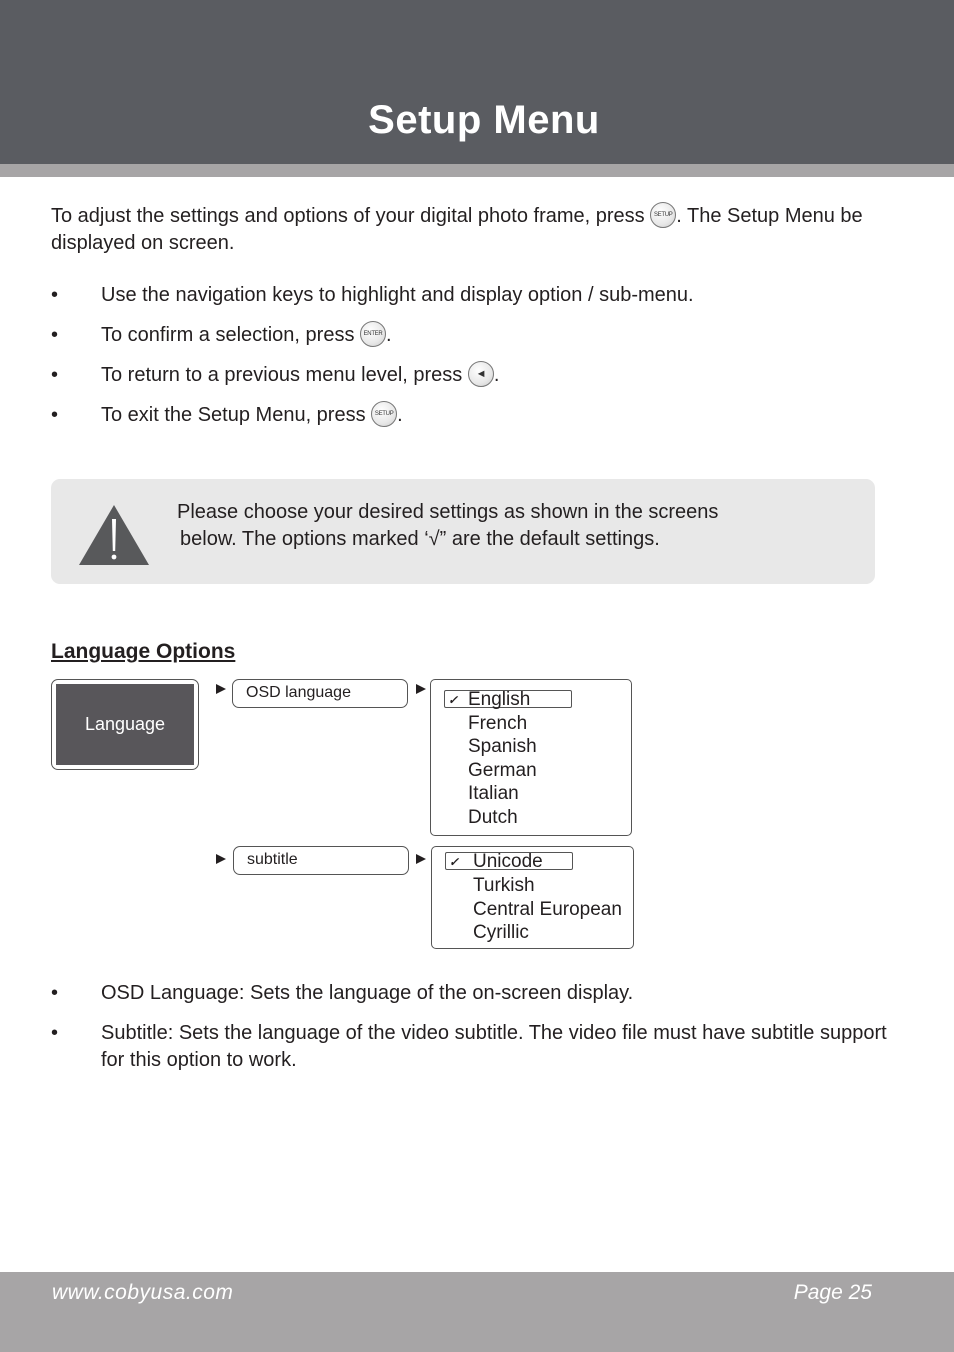 The width and height of the screenshot is (954, 1352). What do you see at coordinates (502, 770) in the screenshot?
I see `option-german: German` at bounding box center [502, 770].